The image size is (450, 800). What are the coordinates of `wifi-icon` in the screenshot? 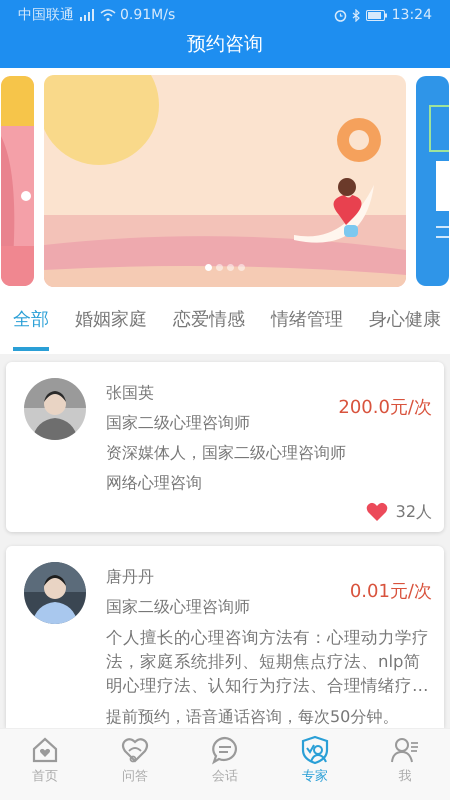 It's located at (108, 15).